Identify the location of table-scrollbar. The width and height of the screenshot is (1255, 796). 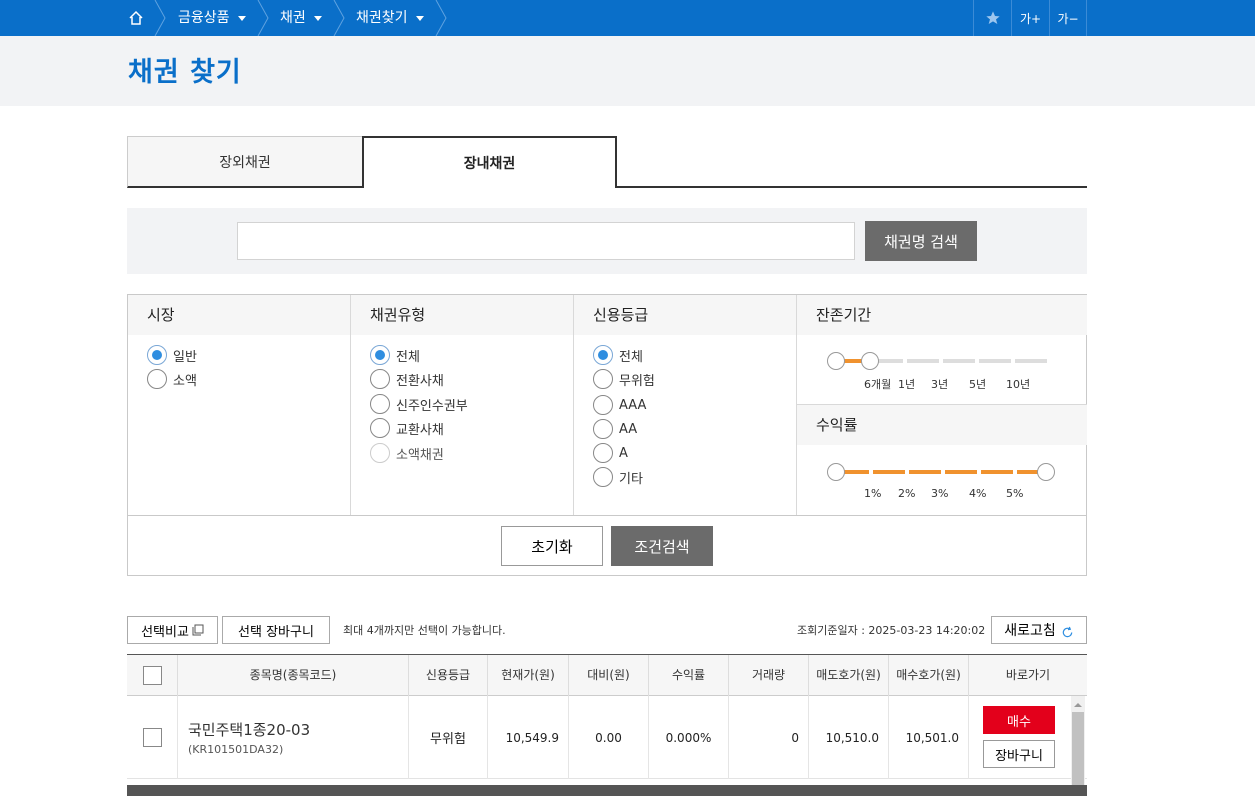
(1078, 741).